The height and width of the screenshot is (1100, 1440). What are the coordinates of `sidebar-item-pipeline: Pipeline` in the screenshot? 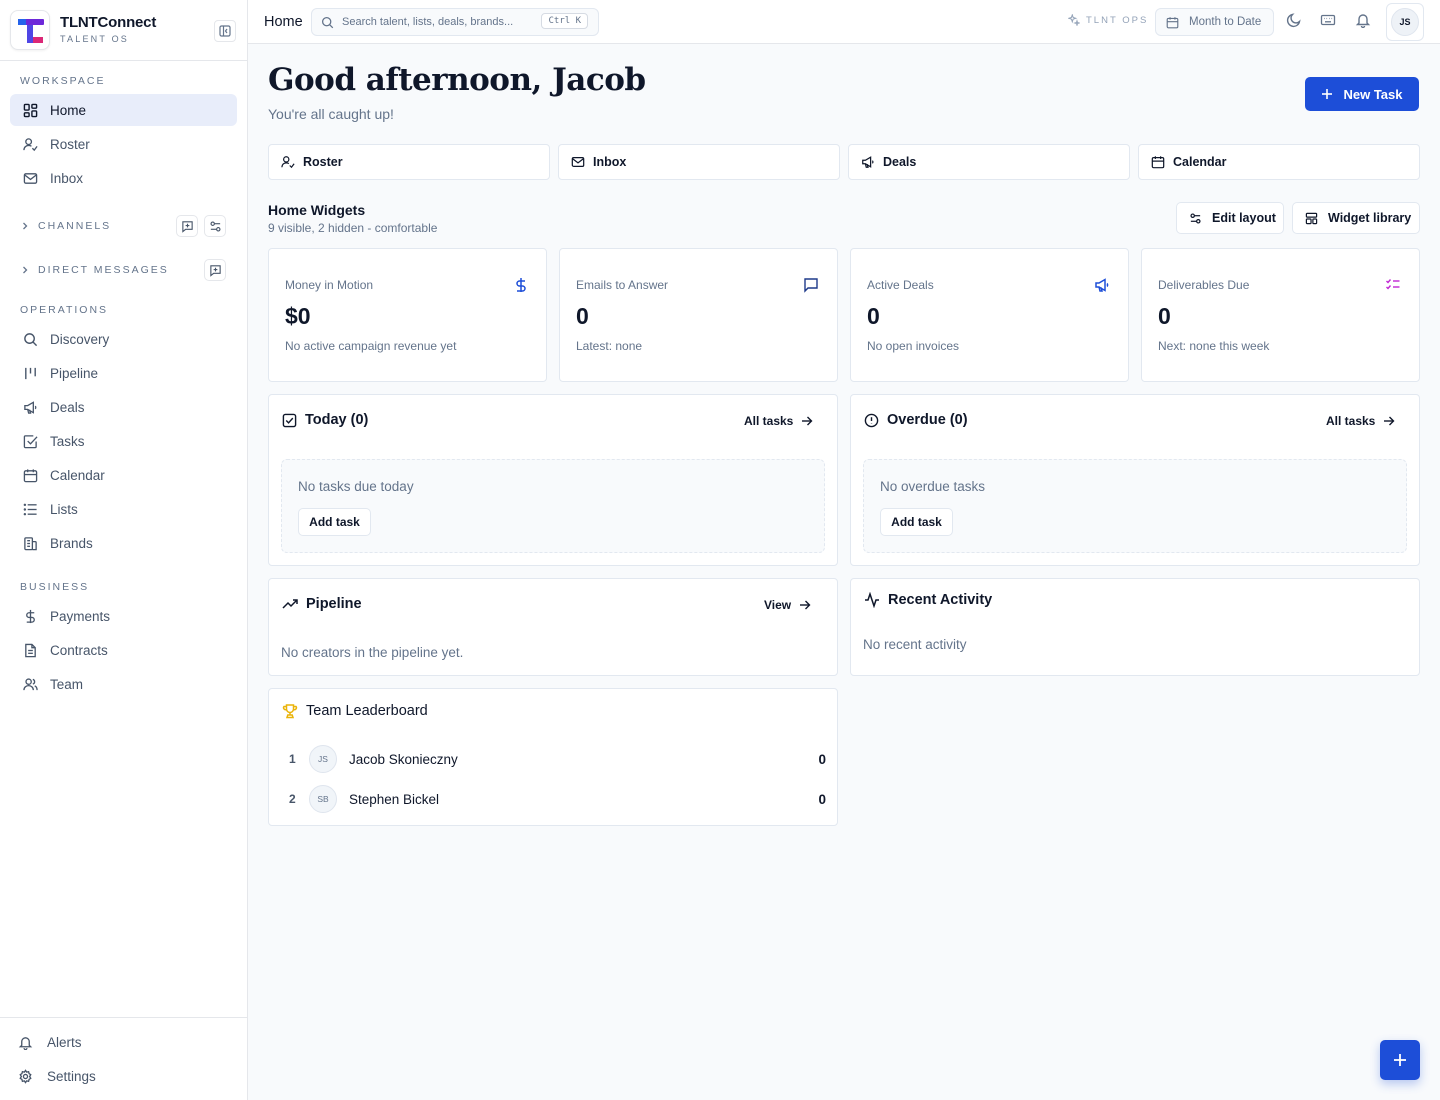 It's located at (123, 373).